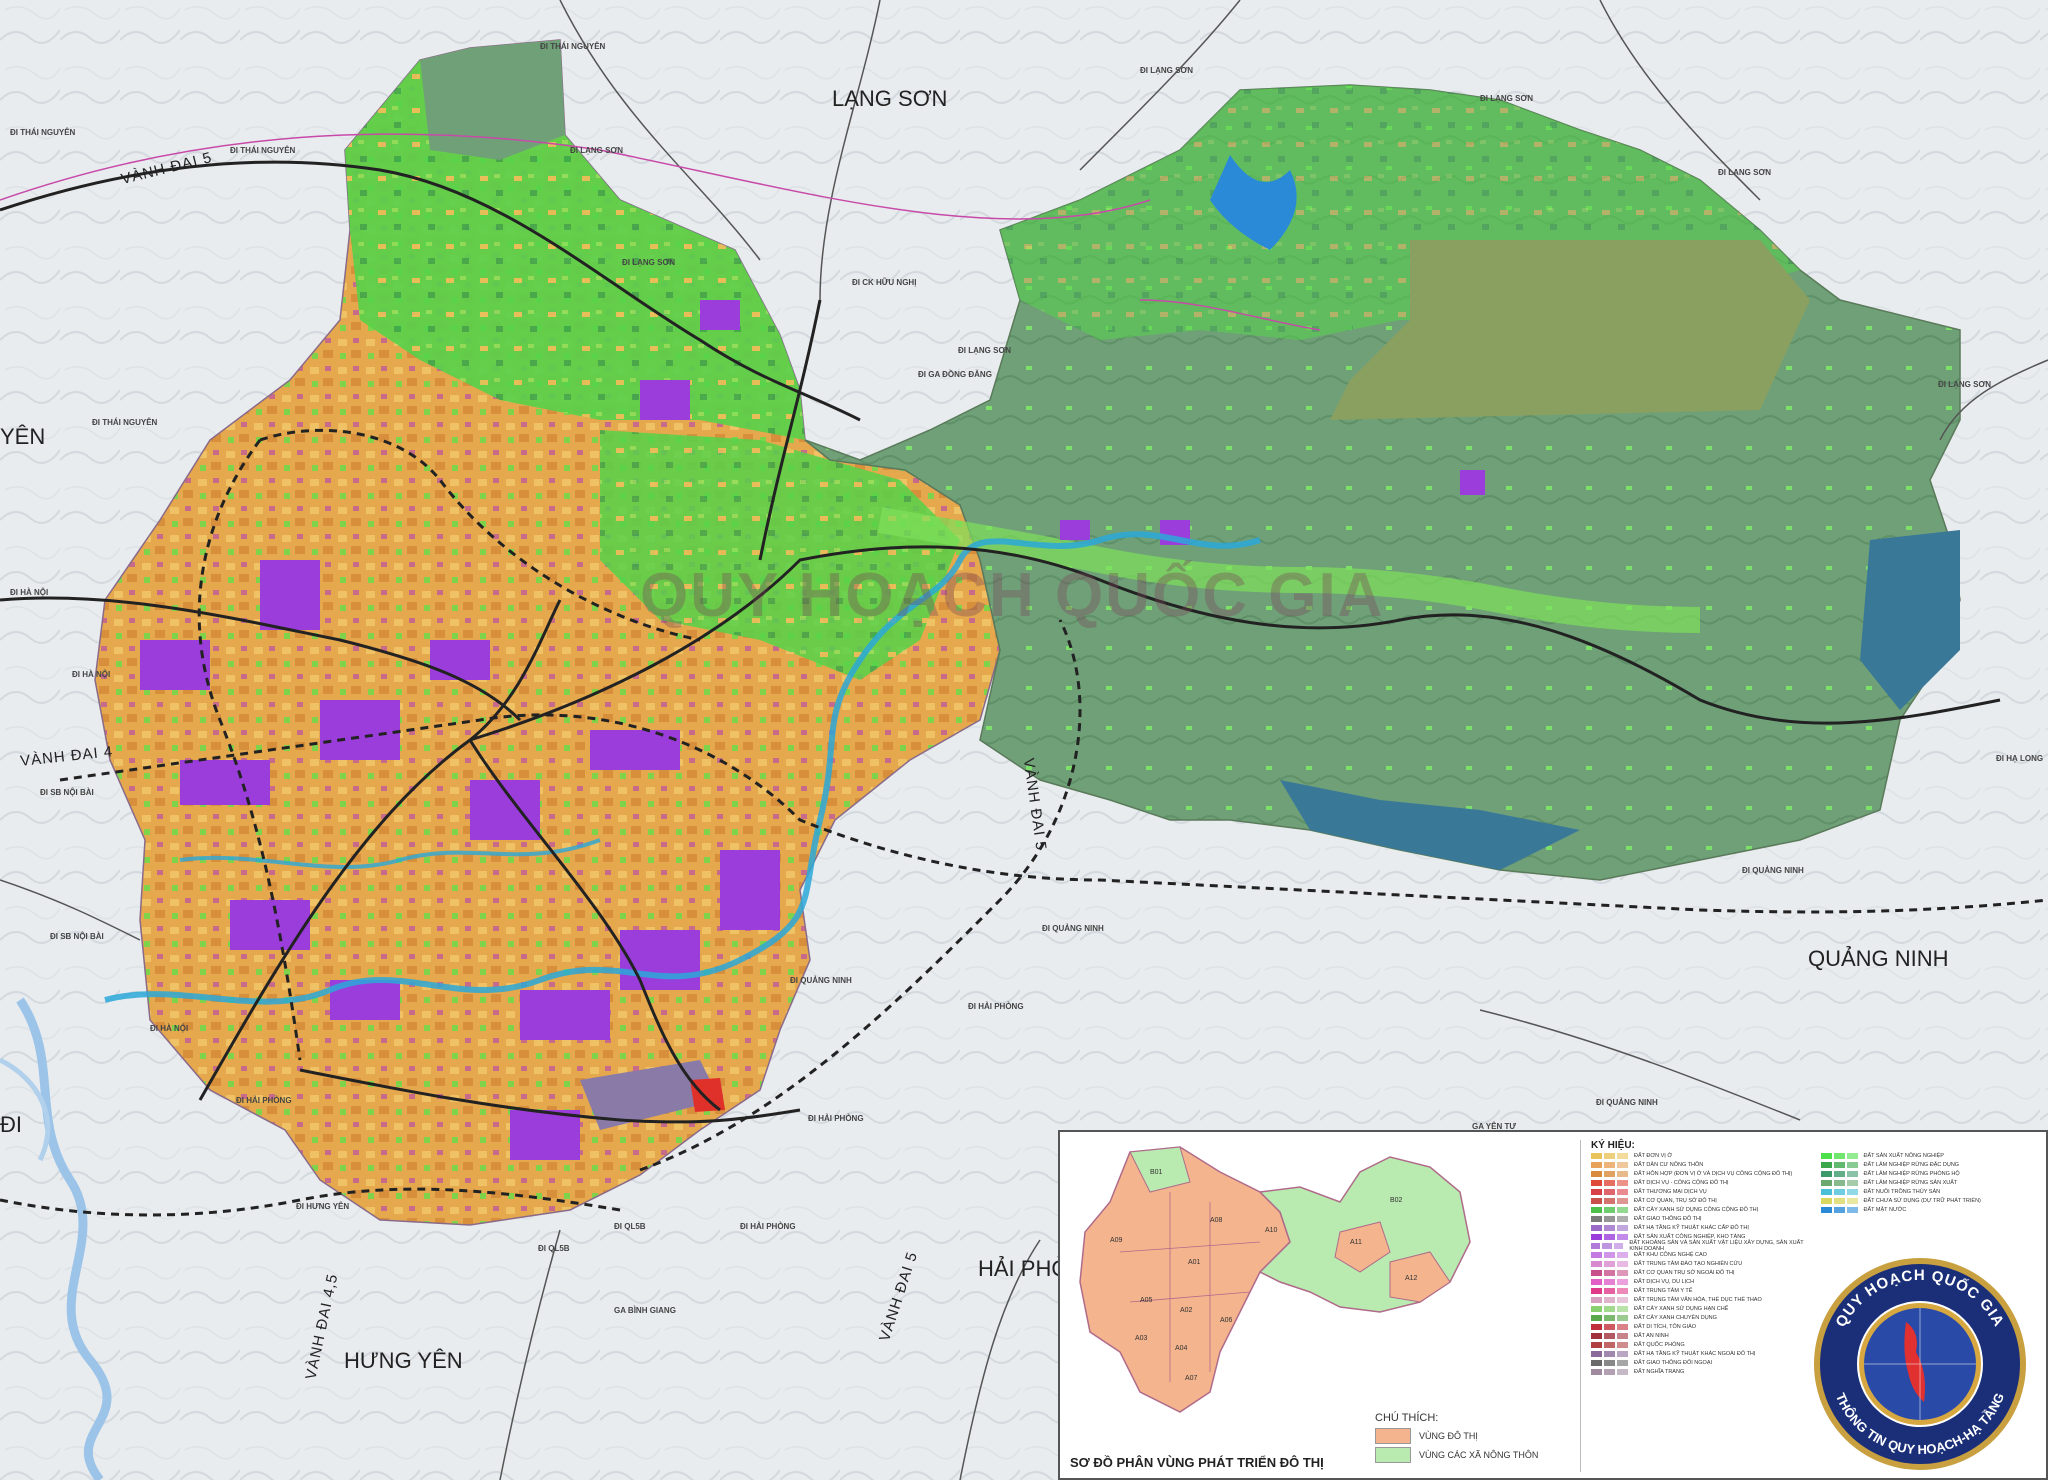  I want to click on zone-label: A08, so click(1216, 1220).